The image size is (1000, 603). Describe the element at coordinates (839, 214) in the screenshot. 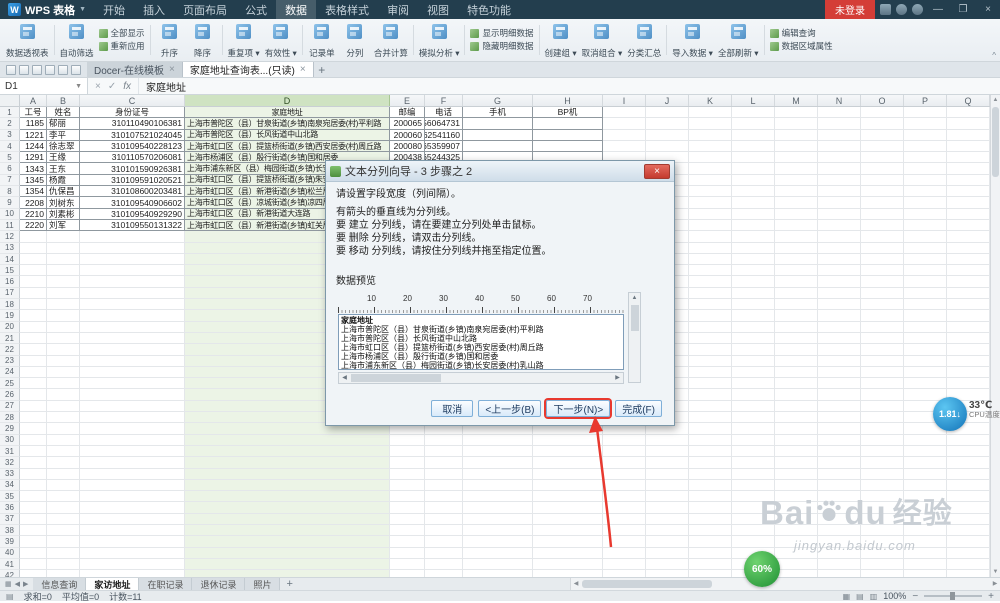

I see `cell-N10` at that location.